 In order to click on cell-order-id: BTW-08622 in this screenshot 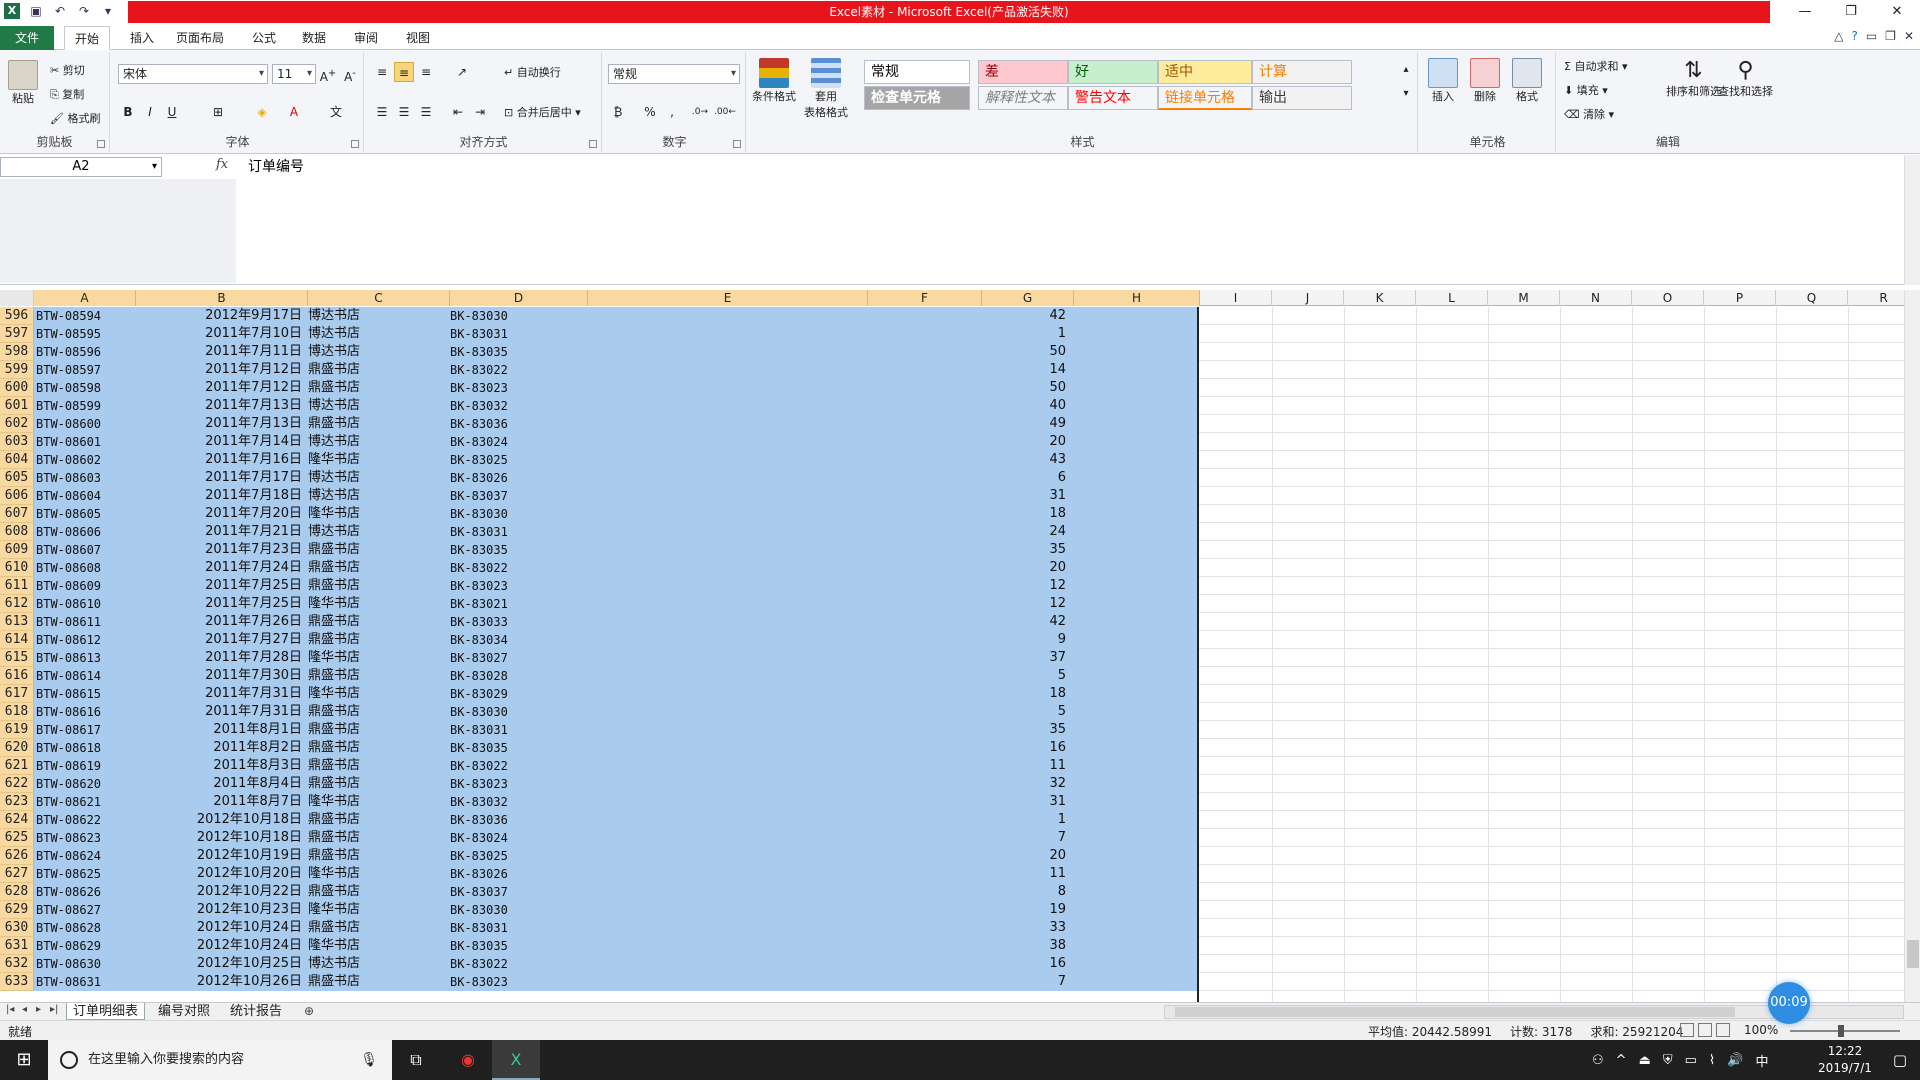, I will do `click(86, 820)`.